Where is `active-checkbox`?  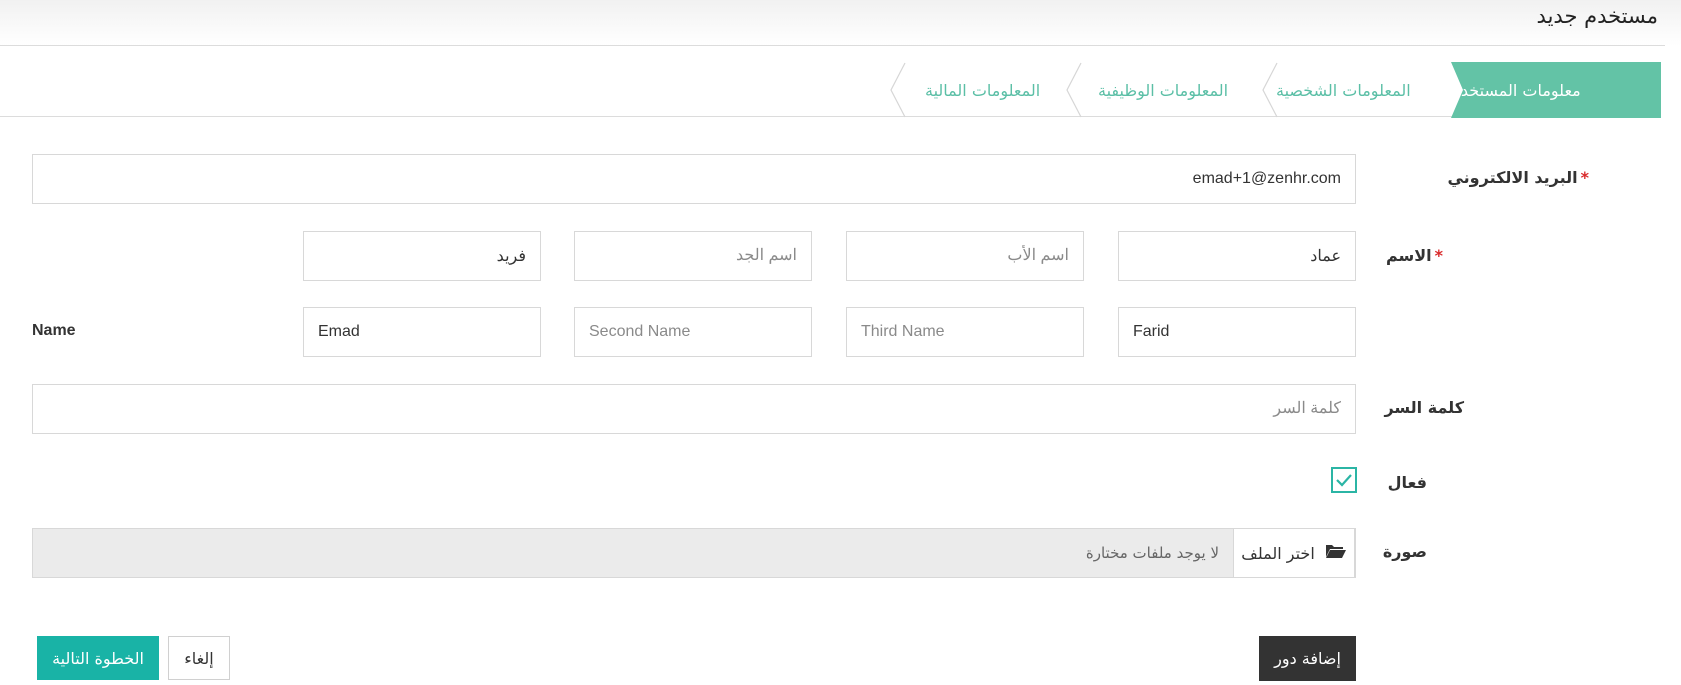 active-checkbox is located at coordinates (1344, 480).